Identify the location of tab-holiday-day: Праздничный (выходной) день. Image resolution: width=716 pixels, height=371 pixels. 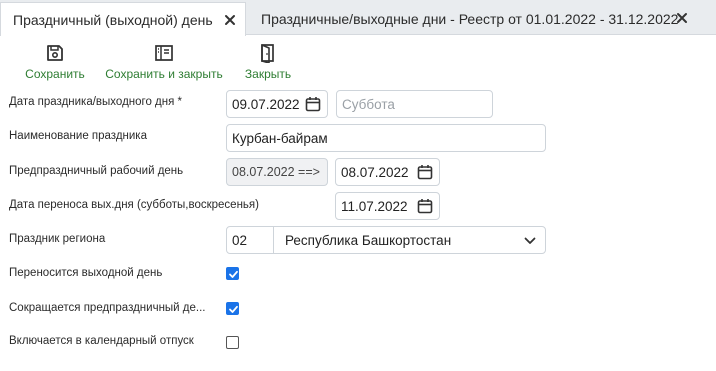
(123, 19).